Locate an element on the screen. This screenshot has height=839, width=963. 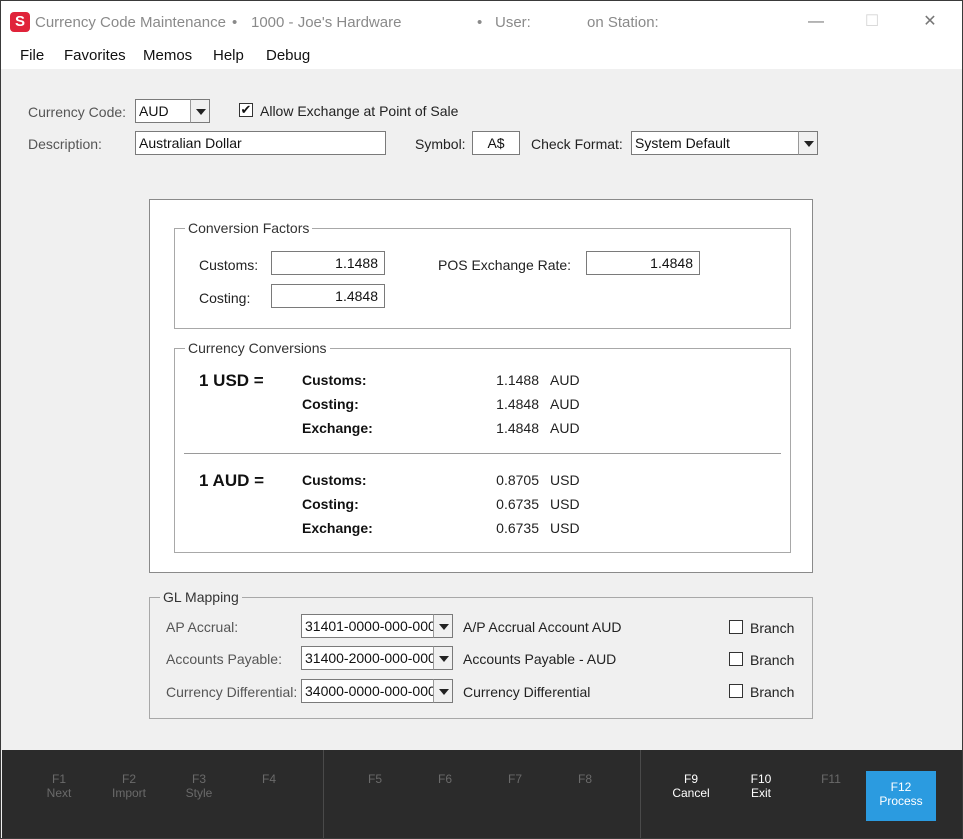
pos-exchange-rate-label: POS Exchange Rate: is located at coordinates (505, 265).